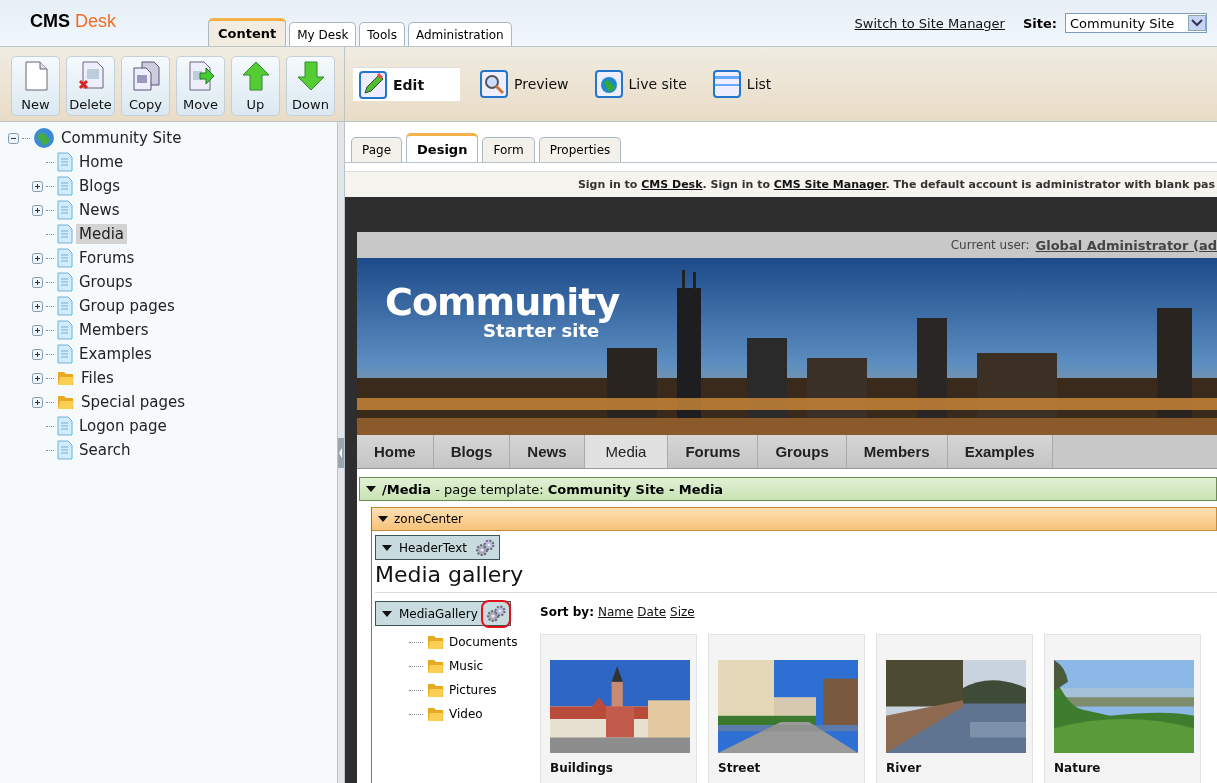 This screenshot has width=1217, height=783. Describe the element at coordinates (494, 84) in the screenshot. I see `magnifier-icon` at that location.